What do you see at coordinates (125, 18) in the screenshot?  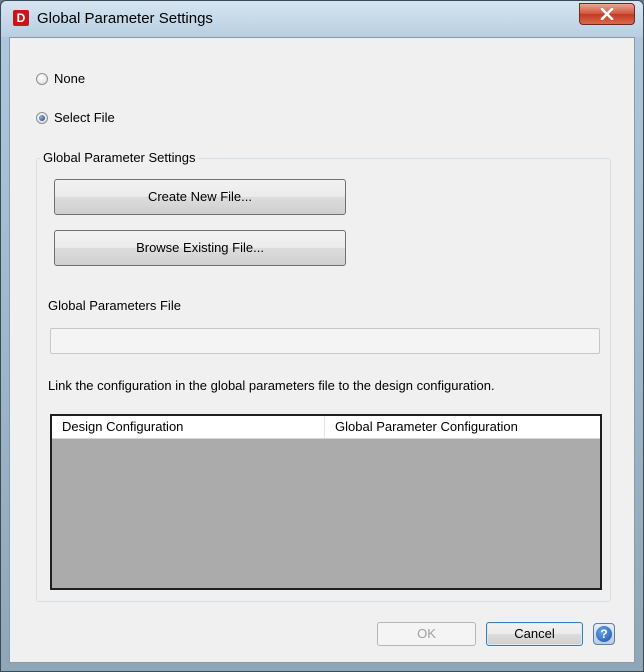 I see `window-title: Global Parameter Settings` at bounding box center [125, 18].